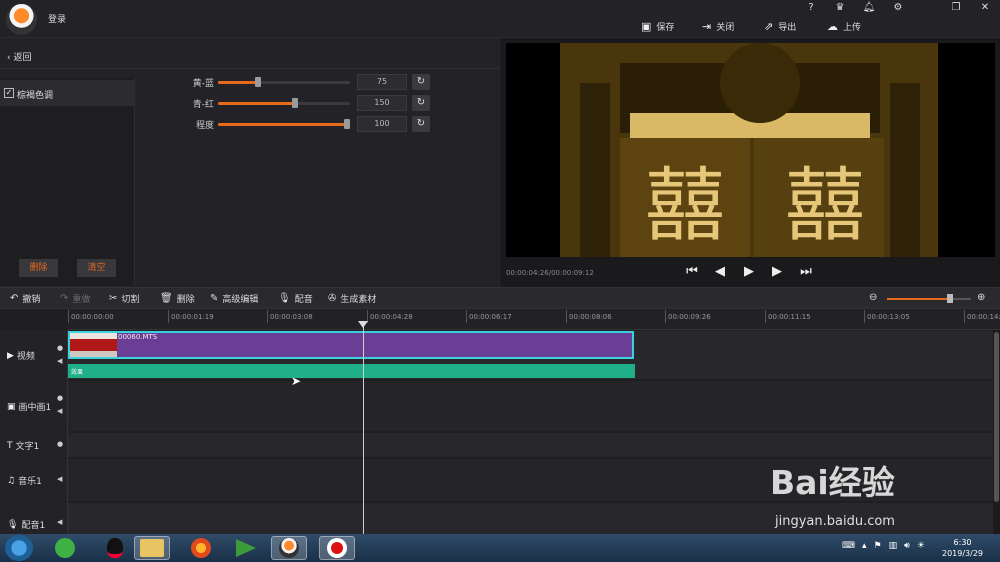  Describe the element at coordinates (57, 18) in the screenshot. I see `login-link: 登录` at that location.